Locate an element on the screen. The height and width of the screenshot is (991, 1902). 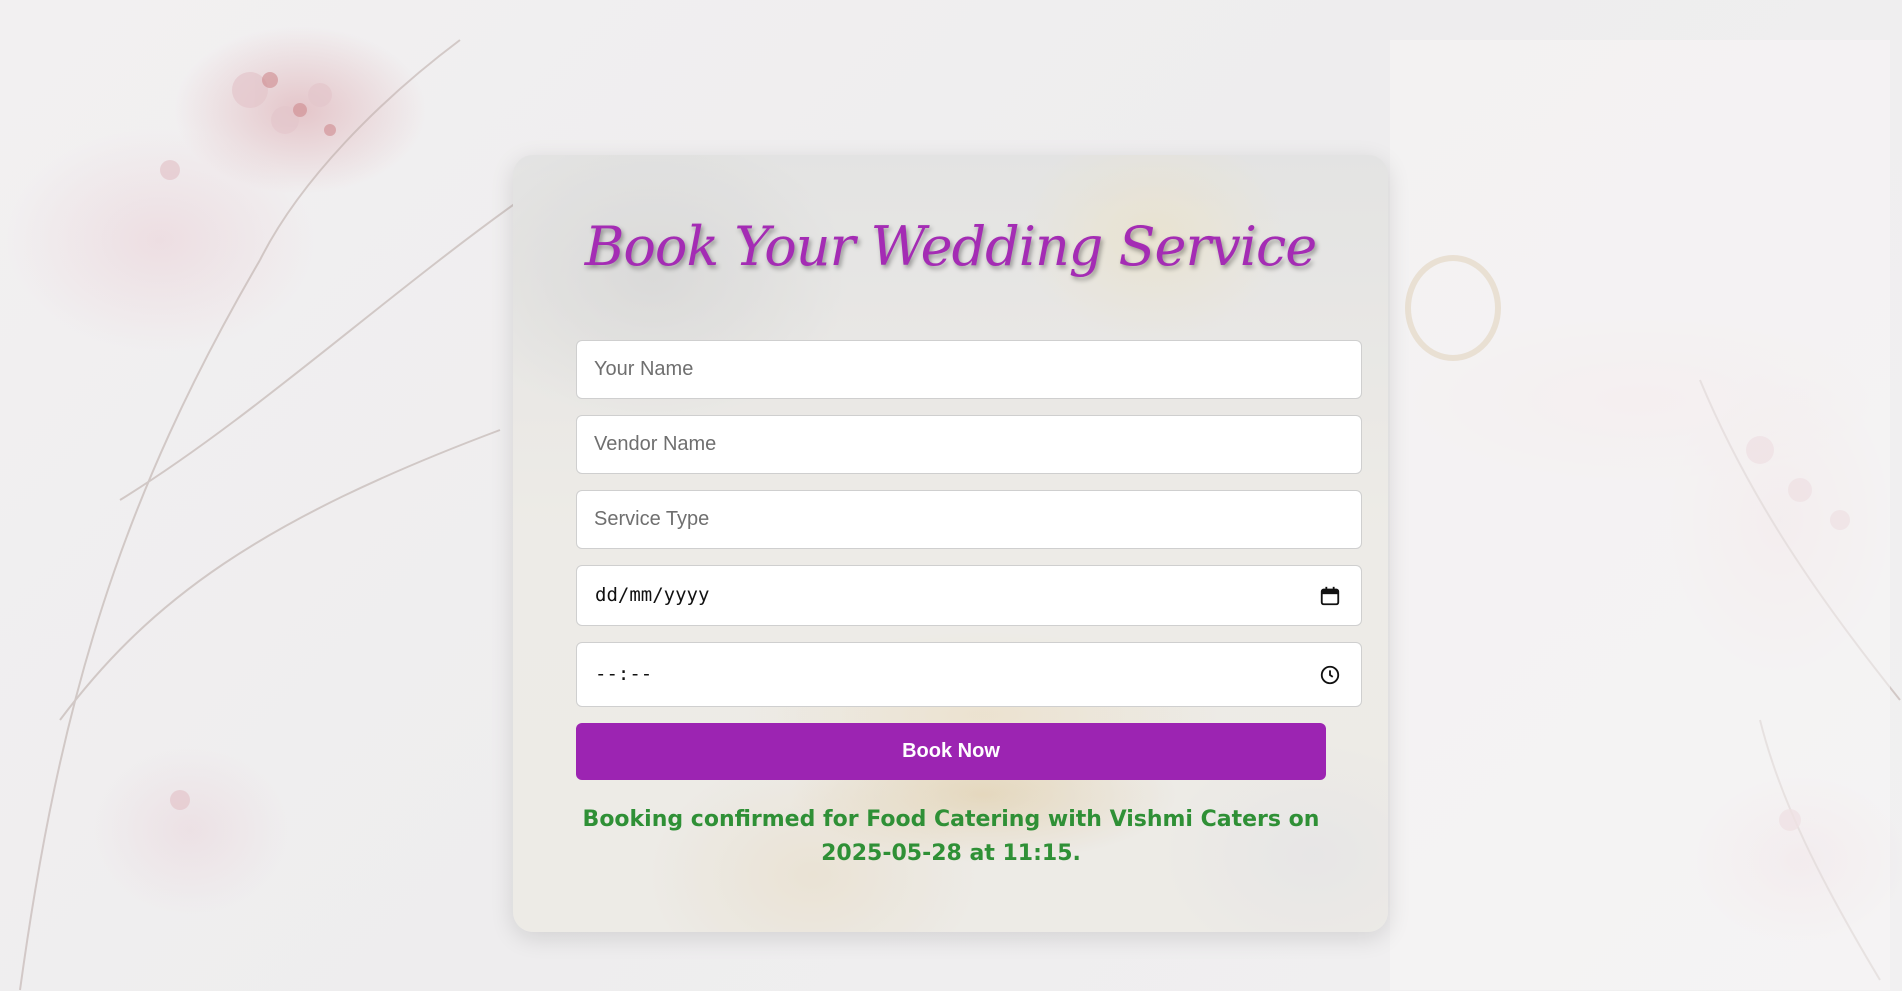
service-type-field is located at coordinates (969, 519).